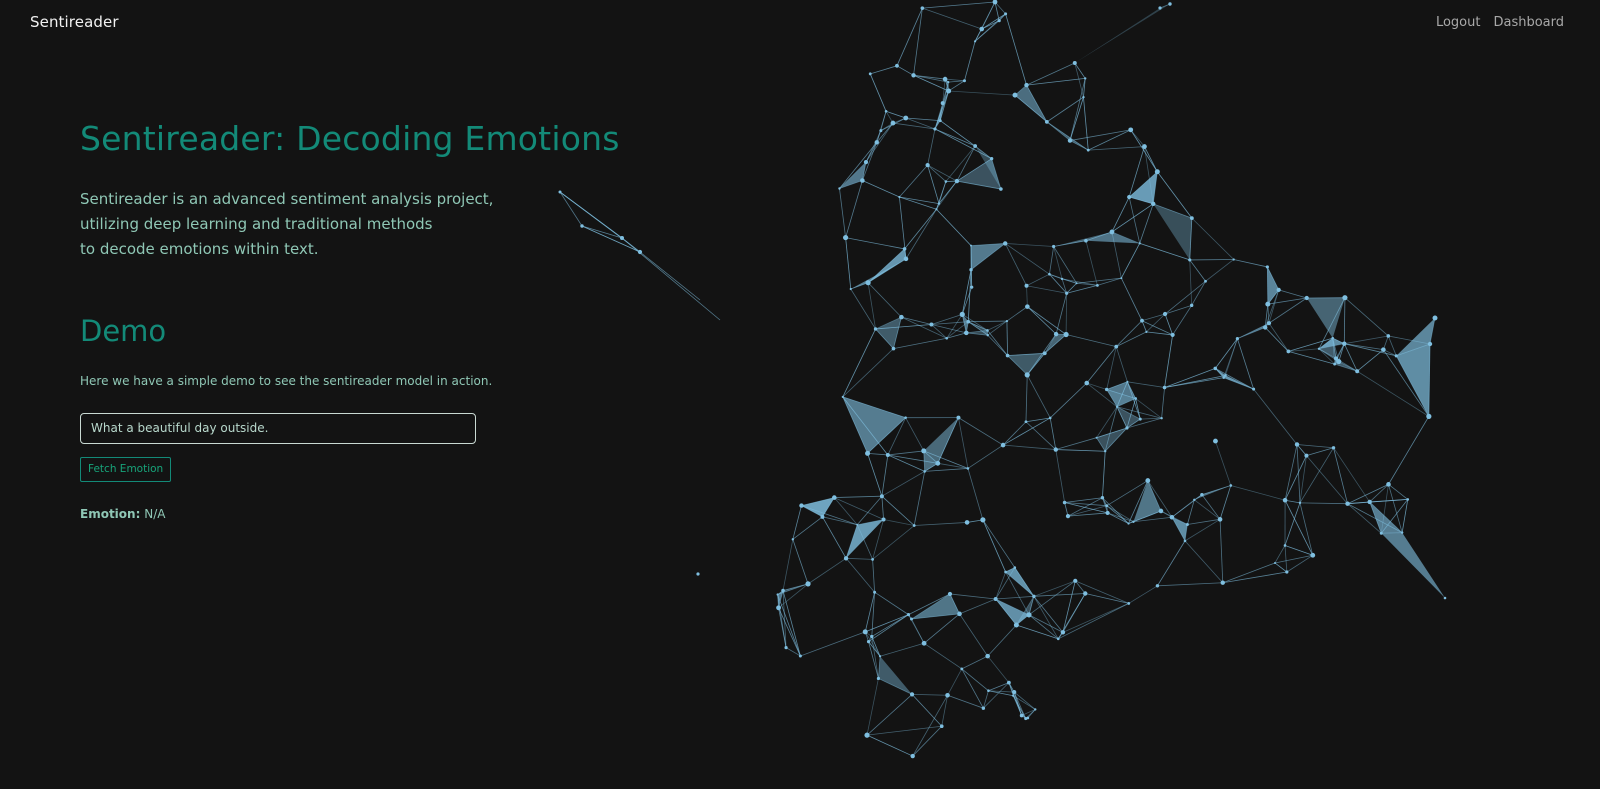 This screenshot has width=1600, height=789. I want to click on text-input: What a beautiful day outside., so click(278, 428).